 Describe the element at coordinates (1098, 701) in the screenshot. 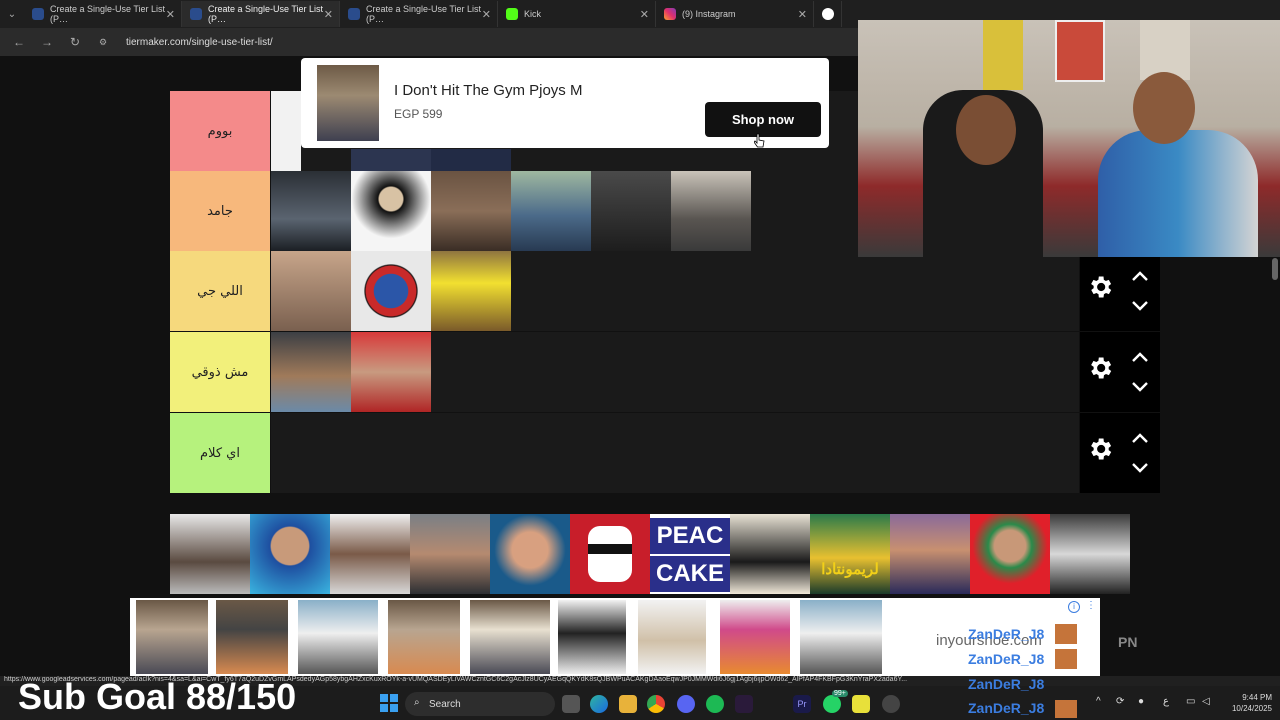

I see `tray-chevron-icon: ^` at that location.